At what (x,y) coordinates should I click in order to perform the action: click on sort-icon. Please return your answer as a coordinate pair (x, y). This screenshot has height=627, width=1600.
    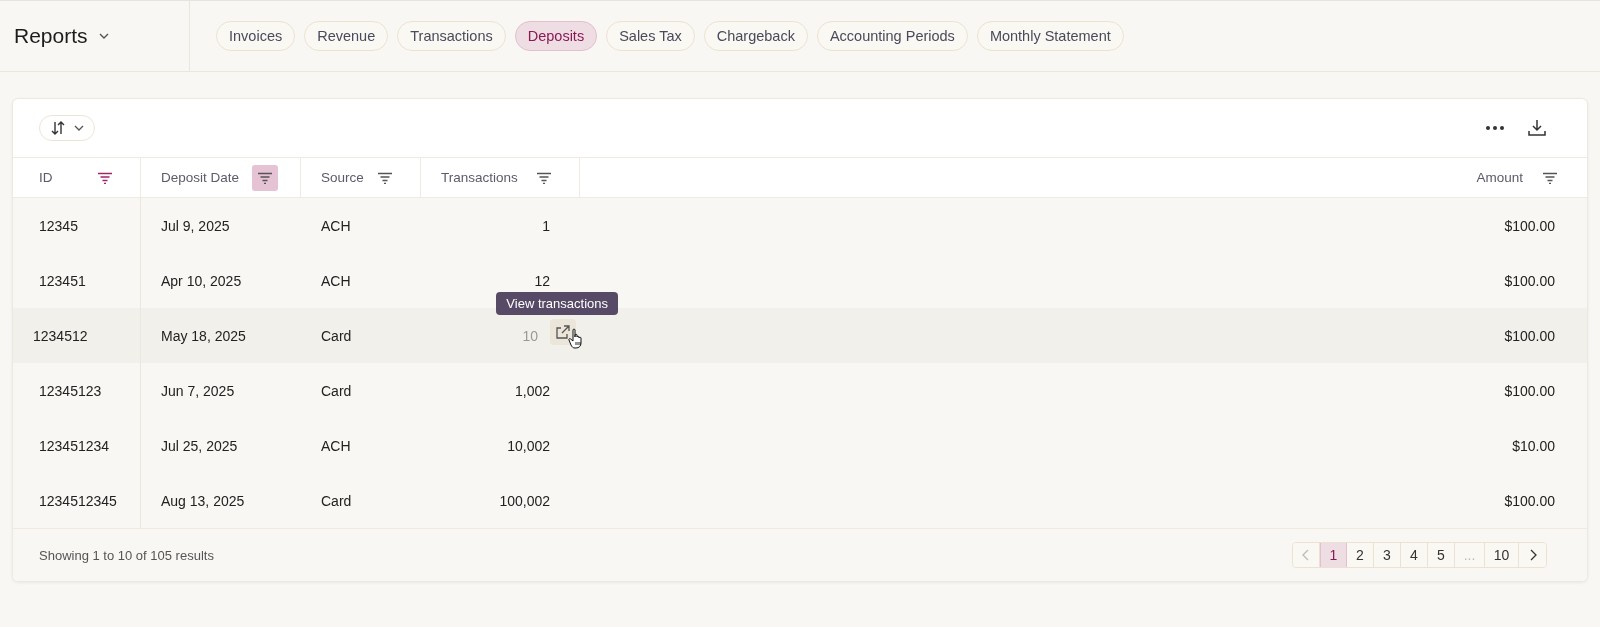
    Looking at the image, I should click on (58, 128).